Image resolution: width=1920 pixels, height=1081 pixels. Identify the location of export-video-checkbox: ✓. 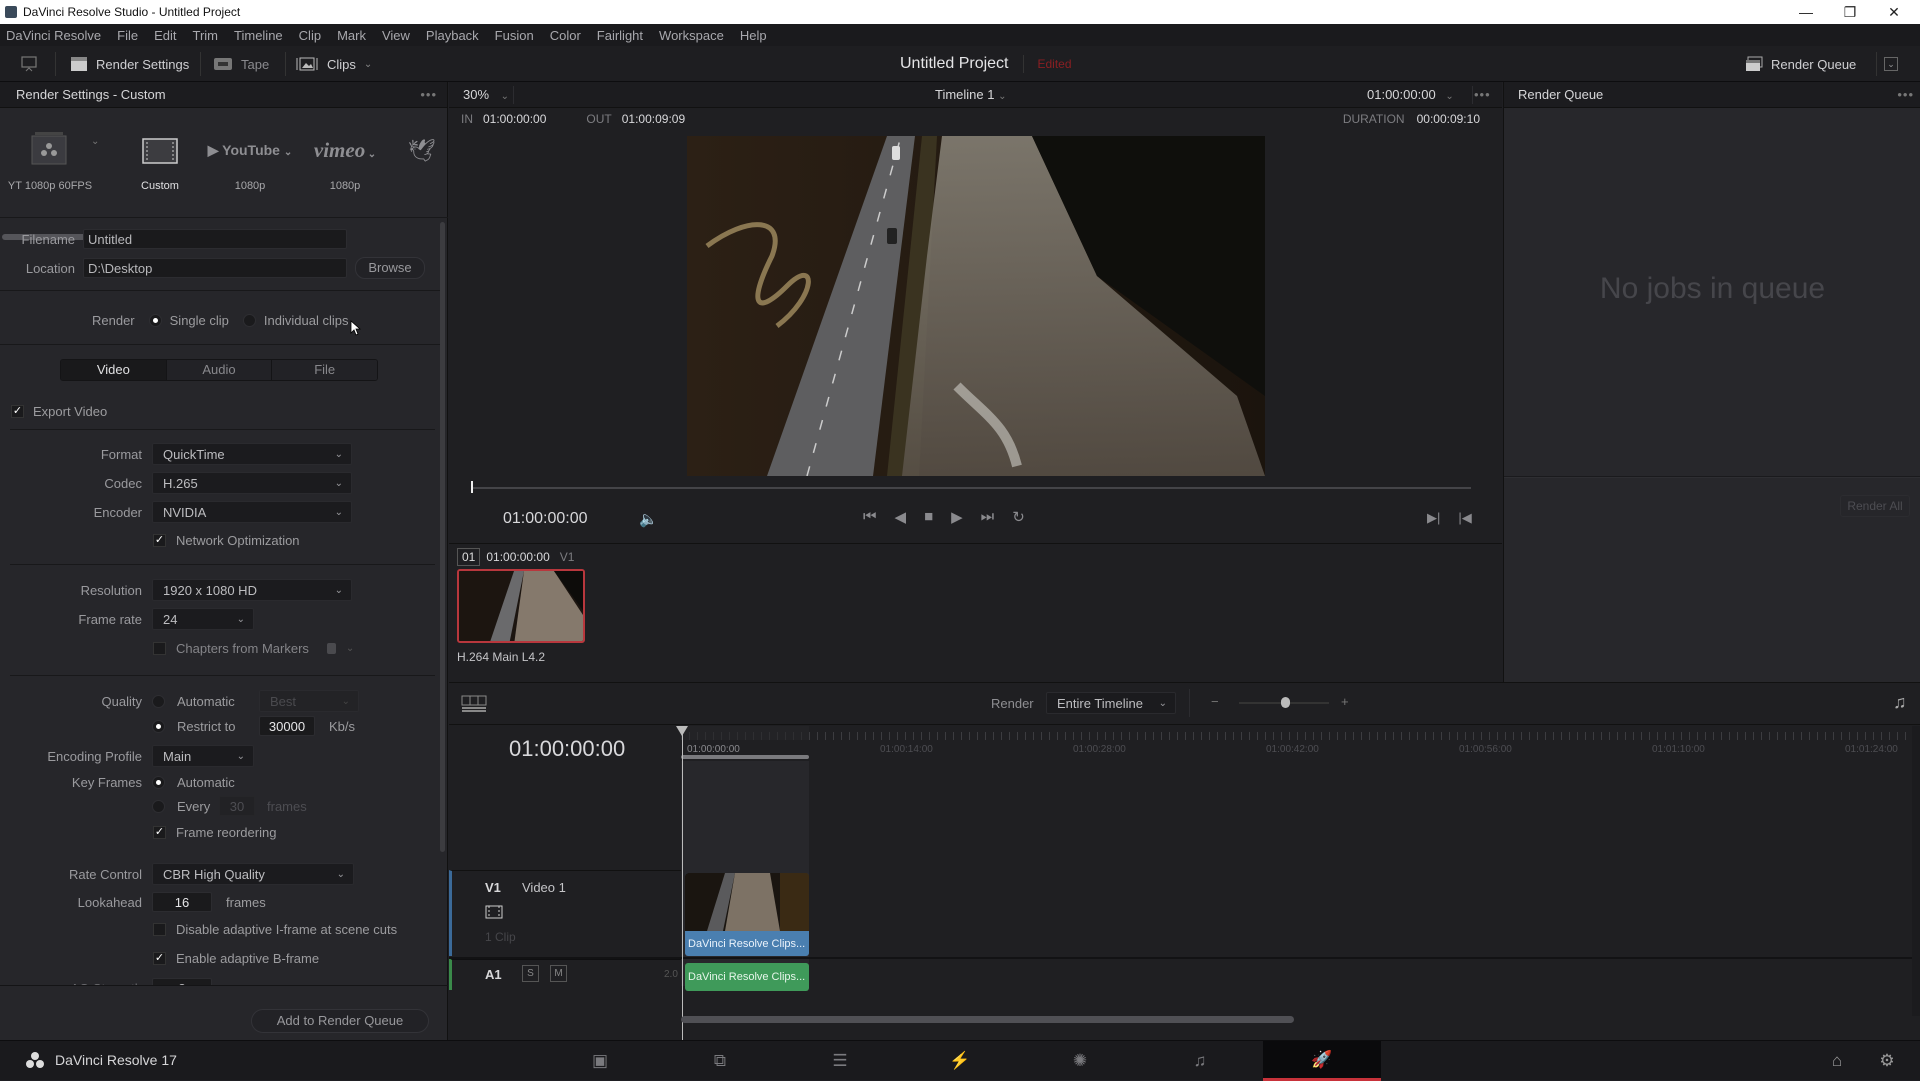
(17, 411).